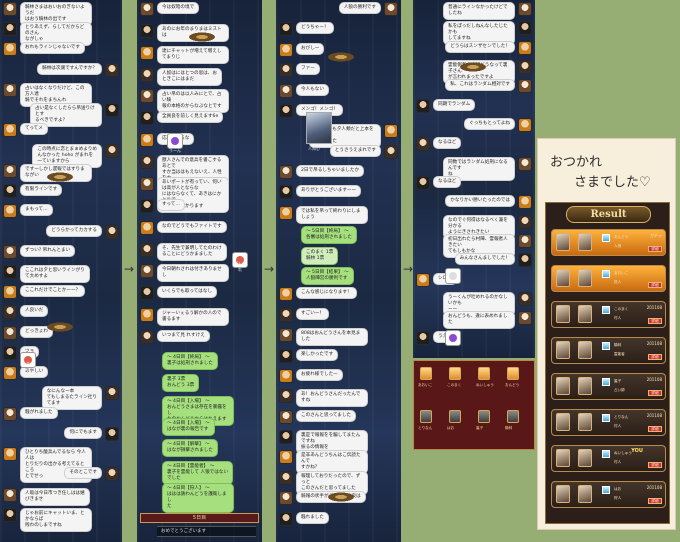 The image size is (680, 542). What do you see at coordinates (608, 242) in the screenshot?
I see `result-row: おんどう 人狼 ガチャ 詳細` at bounding box center [608, 242].